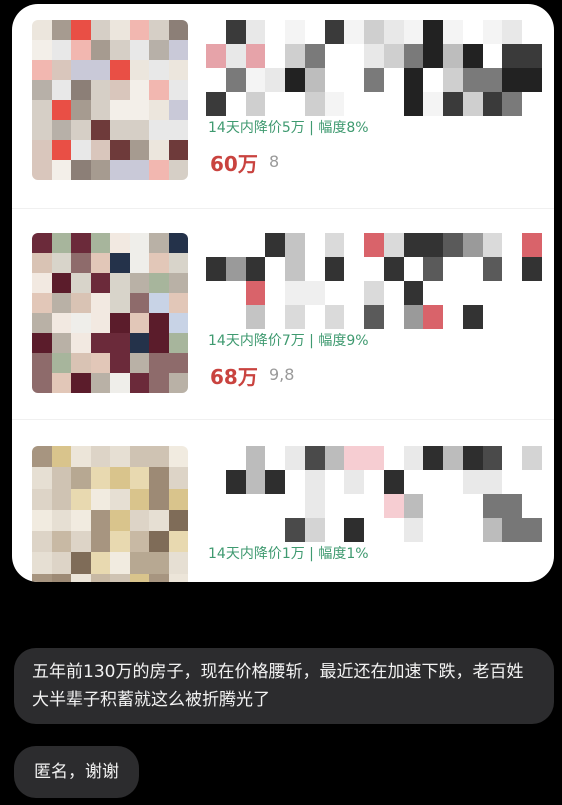 Image resolution: width=562 pixels, height=805 pixels. Describe the element at coordinates (374, 281) in the screenshot. I see `listing-title-pixelated` at that location.